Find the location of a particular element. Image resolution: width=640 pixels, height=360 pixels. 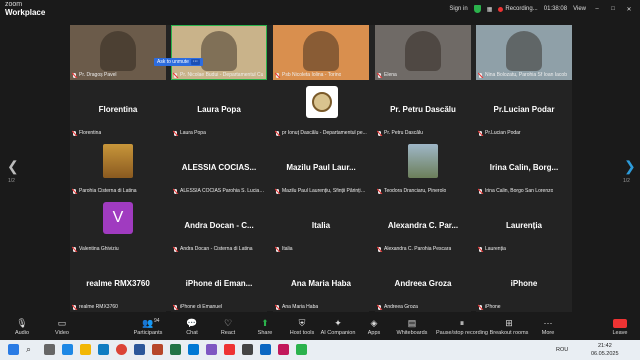

participant-caption: Italia is located at coordinates (321, 249).